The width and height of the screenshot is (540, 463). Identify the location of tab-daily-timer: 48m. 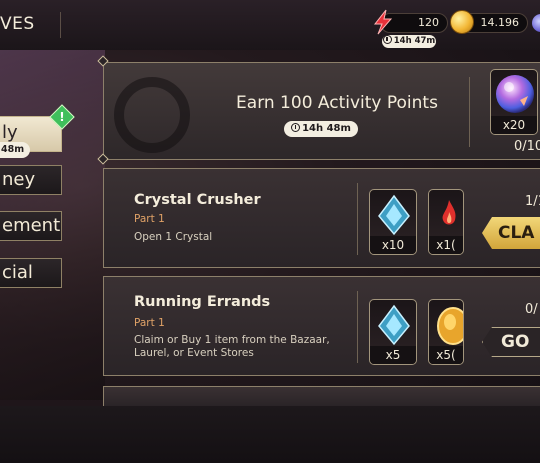
(15, 150).